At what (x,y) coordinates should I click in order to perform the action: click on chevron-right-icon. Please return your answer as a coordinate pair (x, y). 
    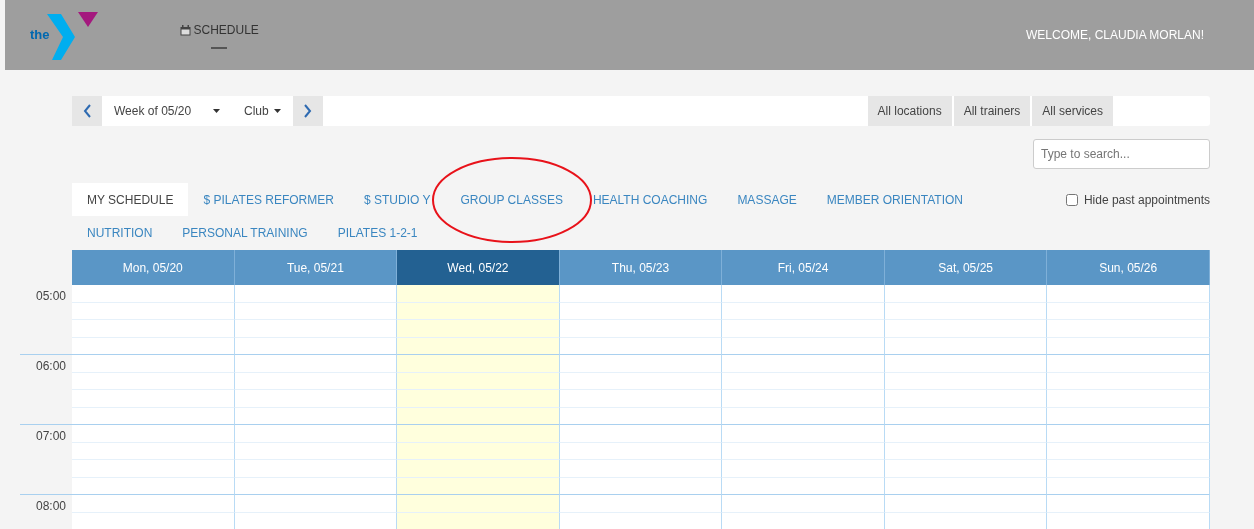
    Looking at the image, I should click on (308, 111).